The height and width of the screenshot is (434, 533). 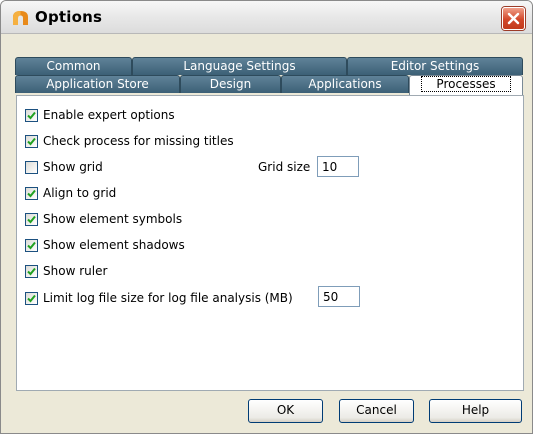 I want to click on tab-label: Editor Settings, so click(x=435, y=66).